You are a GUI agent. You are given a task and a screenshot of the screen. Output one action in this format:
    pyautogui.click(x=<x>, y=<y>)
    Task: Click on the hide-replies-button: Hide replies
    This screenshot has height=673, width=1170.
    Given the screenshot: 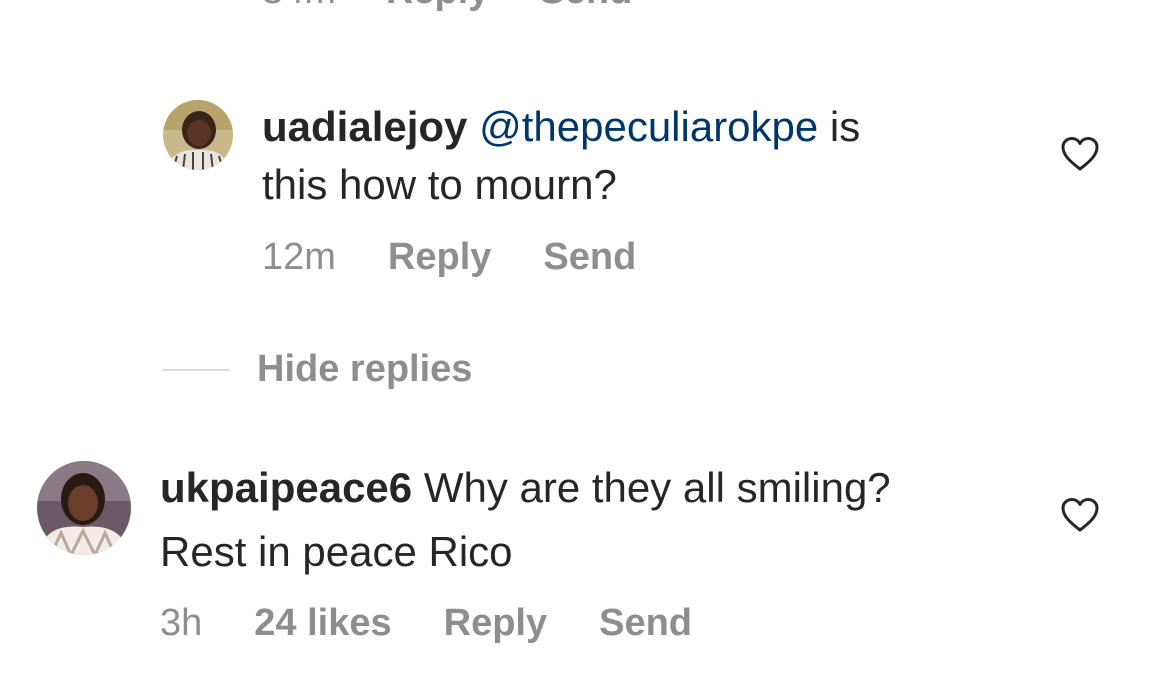 What is the action you would take?
    pyautogui.click(x=364, y=369)
    